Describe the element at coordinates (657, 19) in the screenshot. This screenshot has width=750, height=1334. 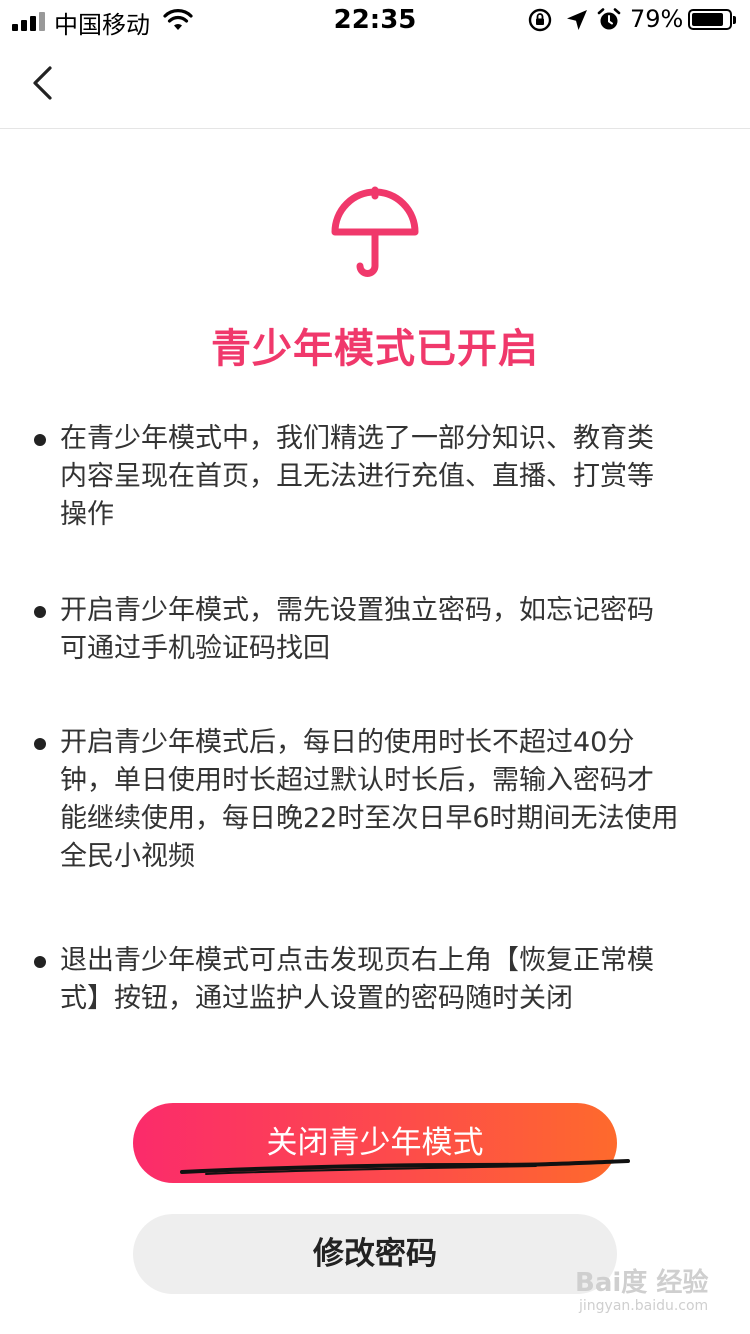
I see `battery-percent: 79%` at that location.